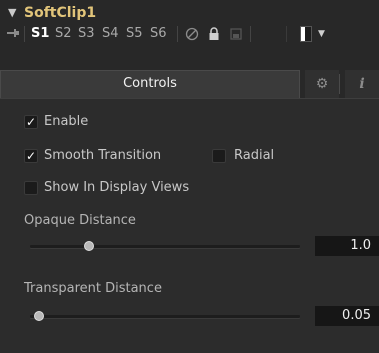 This screenshot has height=353, width=379. I want to click on caret-down-icon: ▼, so click(323, 34).